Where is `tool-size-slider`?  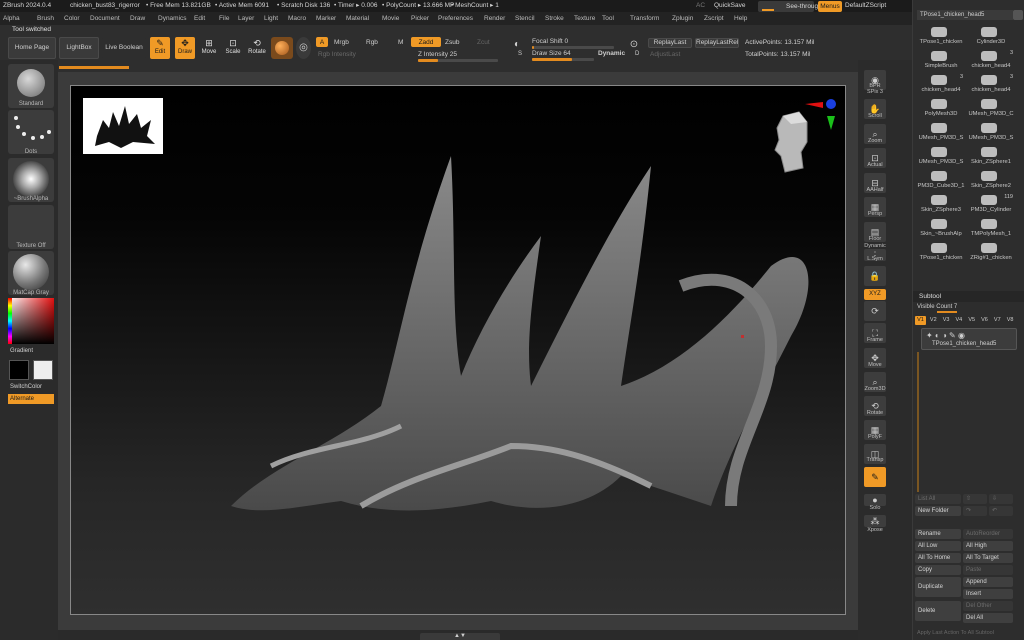 tool-size-slider is located at coordinates (1018, 15).